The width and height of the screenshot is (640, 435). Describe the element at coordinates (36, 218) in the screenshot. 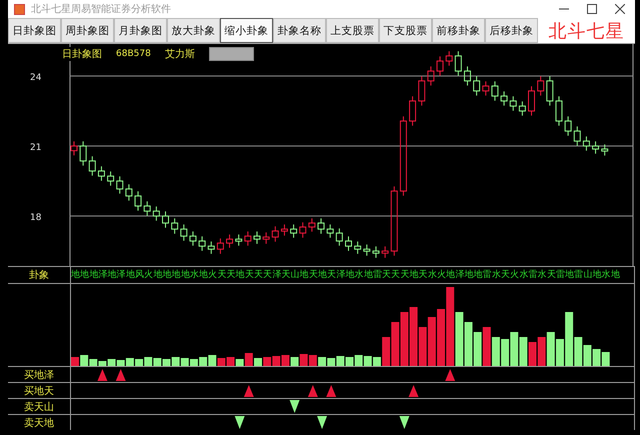

I see `axis-label: 18` at that location.